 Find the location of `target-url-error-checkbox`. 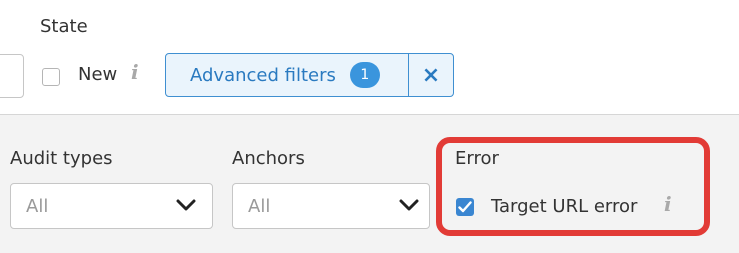

target-url-error-checkbox is located at coordinates (465, 207).